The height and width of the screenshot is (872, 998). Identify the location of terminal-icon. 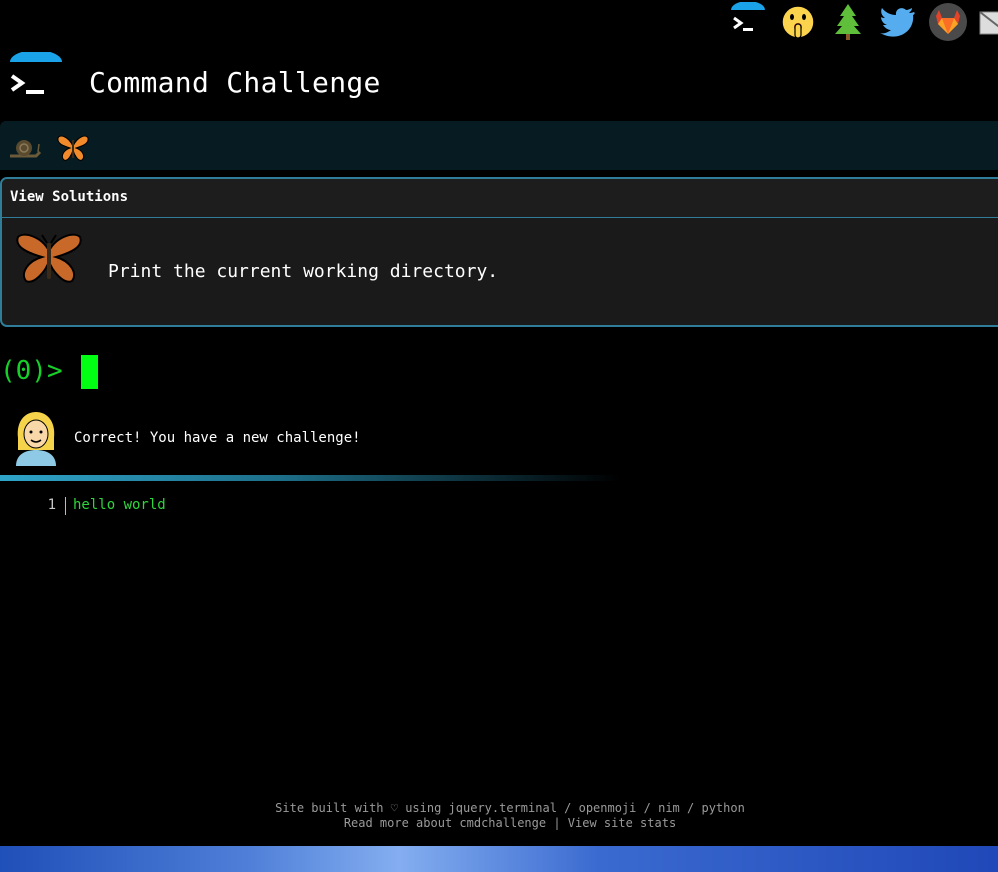
(748, 22).